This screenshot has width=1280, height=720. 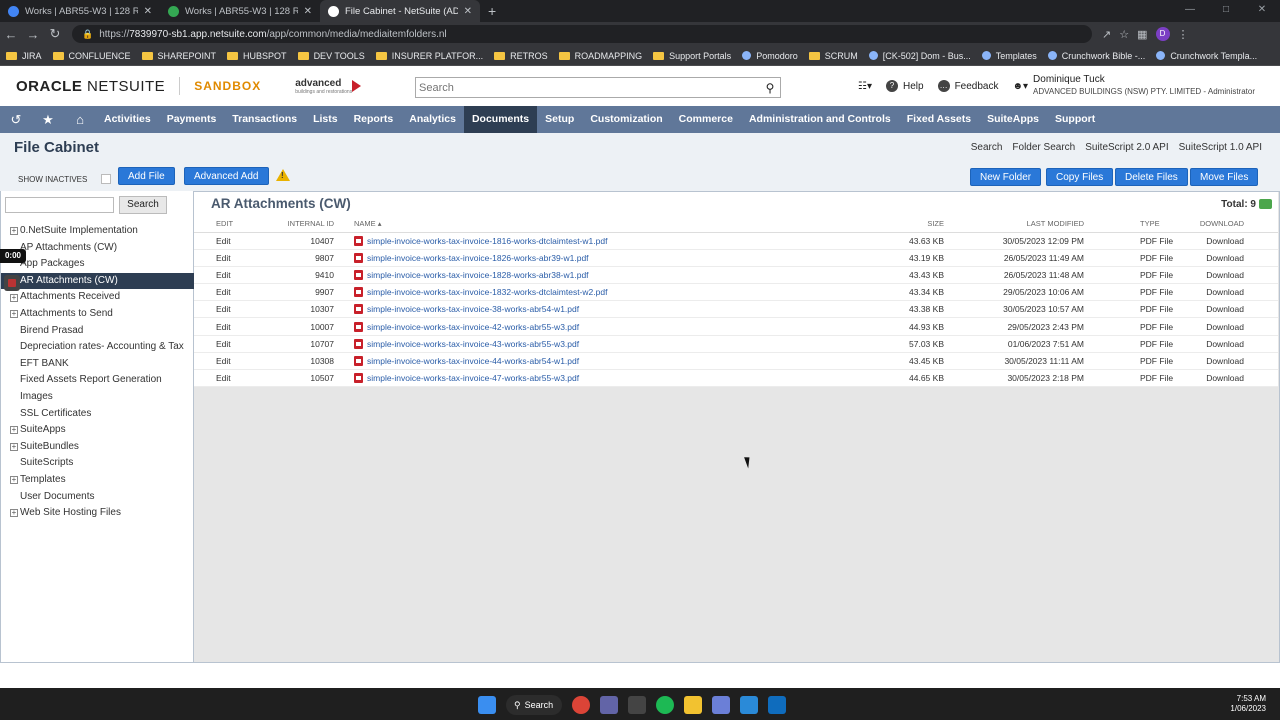 I want to click on recent-icon: ↺, so click(x=16, y=120).